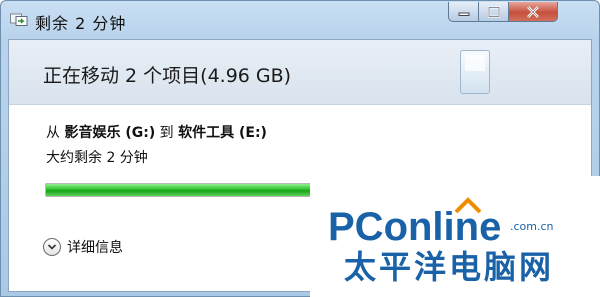  Describe the element at coordinates (53, 133) in the screenshot. I see `from-label: 从` at that location.